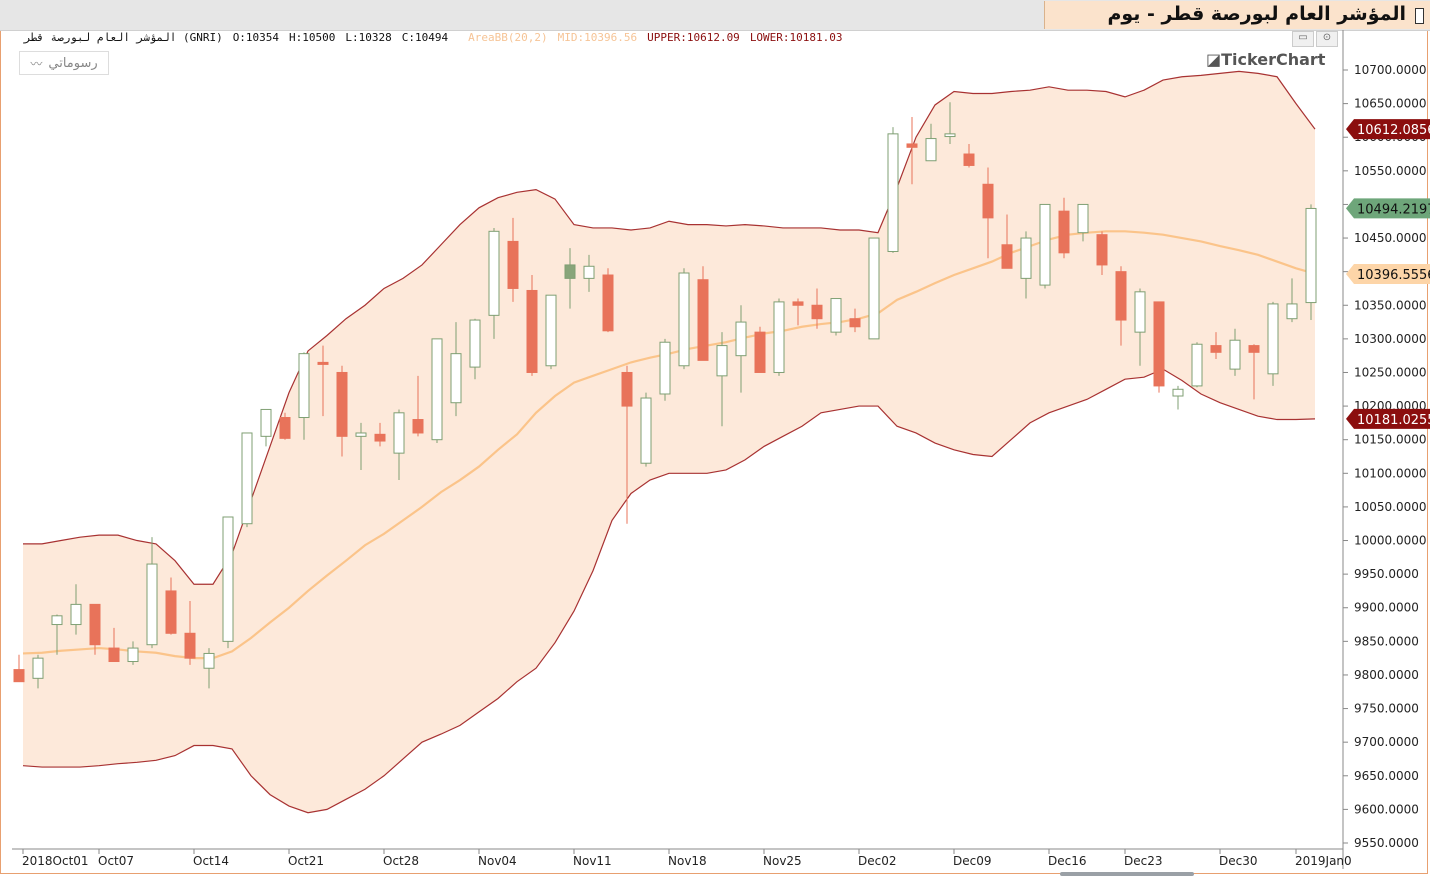  What do you see at coordinates (1390, 440) in the screenshot?
I see `y-tick-label: 10150.0000` at bounding box center [1390, 440].